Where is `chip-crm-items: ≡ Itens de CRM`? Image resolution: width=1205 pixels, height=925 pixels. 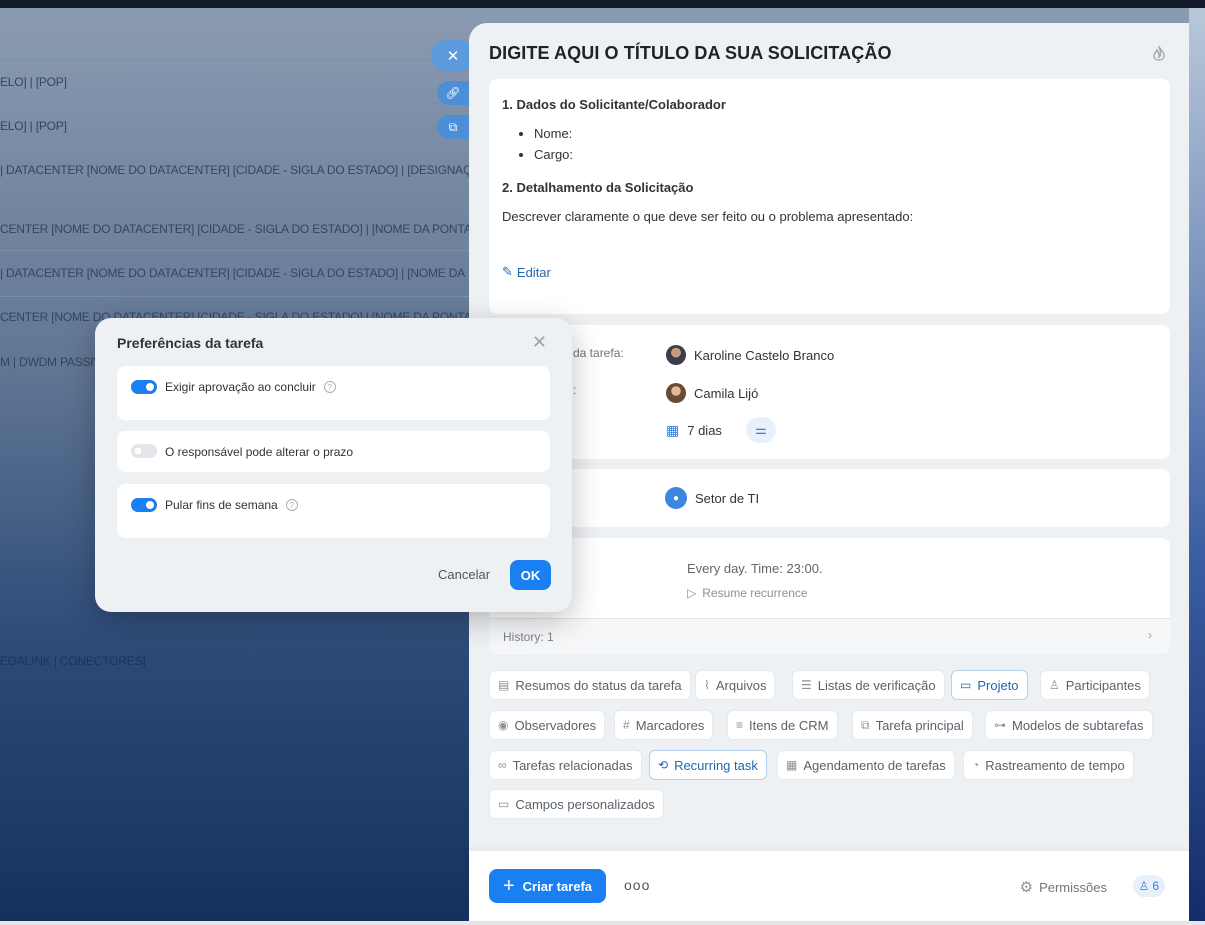
chip-crm-items: ≡ Itens de CRM is located at coordinates (782, 725).